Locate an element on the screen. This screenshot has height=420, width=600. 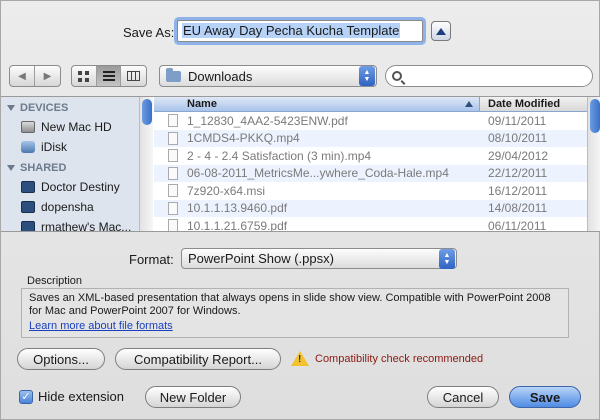
sort-ascending-icon is located at coordinates (469, 104).